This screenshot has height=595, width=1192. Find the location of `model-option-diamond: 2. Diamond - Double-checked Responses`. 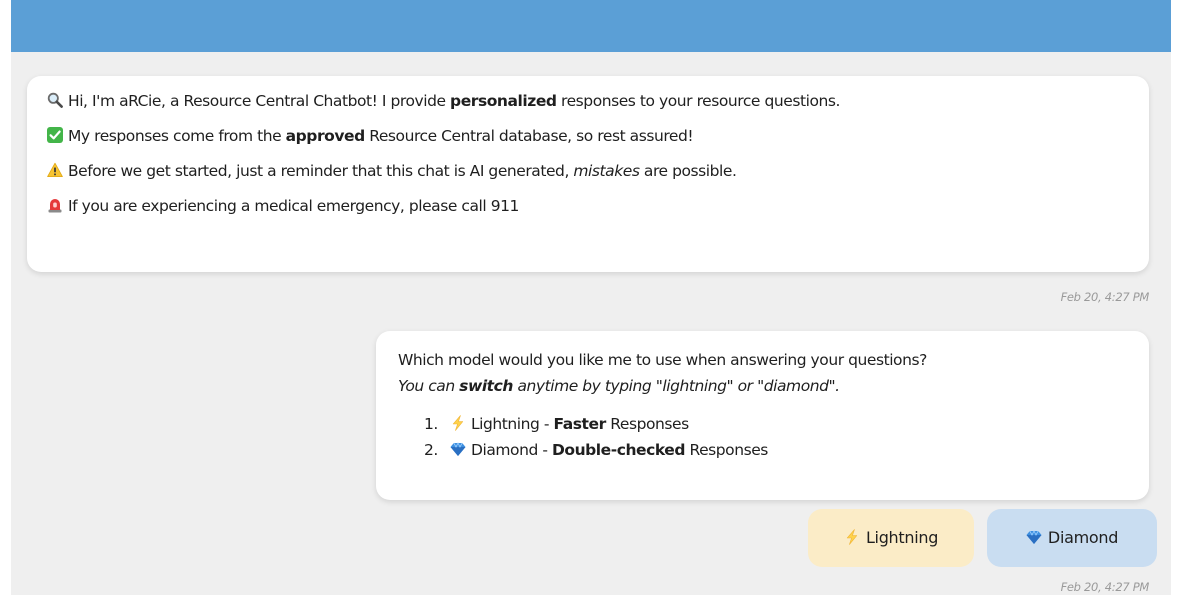

model-option-diamond: 2. Diamond - Double-checked Responses is located at coordinates (776, 450).